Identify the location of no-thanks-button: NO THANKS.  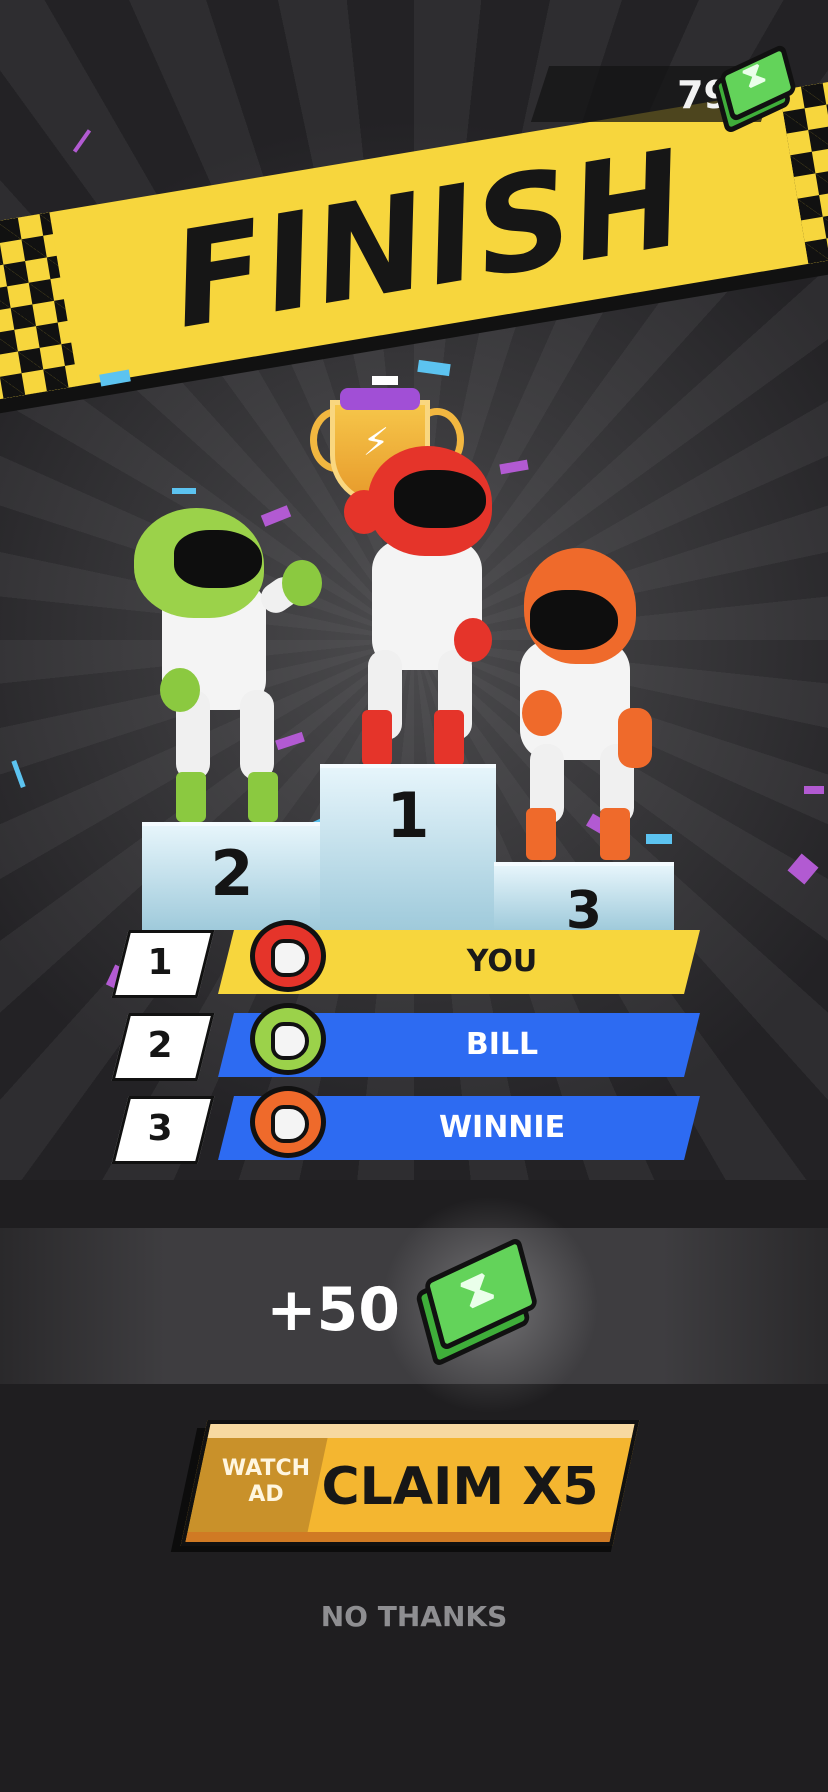
(414, 1617).